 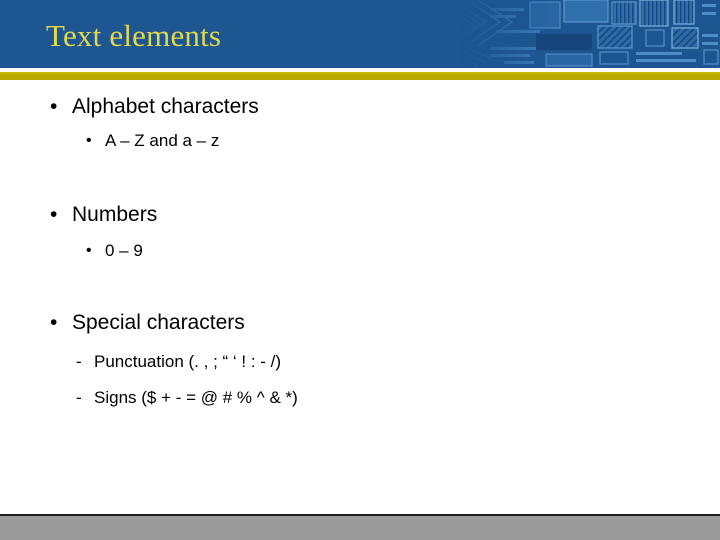 I want to click on circuit-decoration-icon, so click(x=590, y=34).